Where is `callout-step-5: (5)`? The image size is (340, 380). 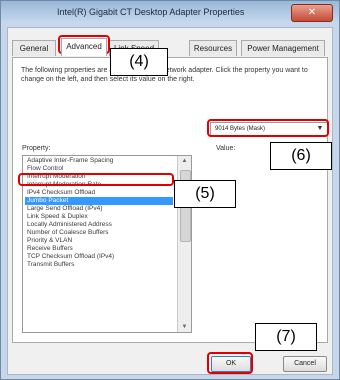
callout-step-5: (5) is located at coordinates (205, 194).